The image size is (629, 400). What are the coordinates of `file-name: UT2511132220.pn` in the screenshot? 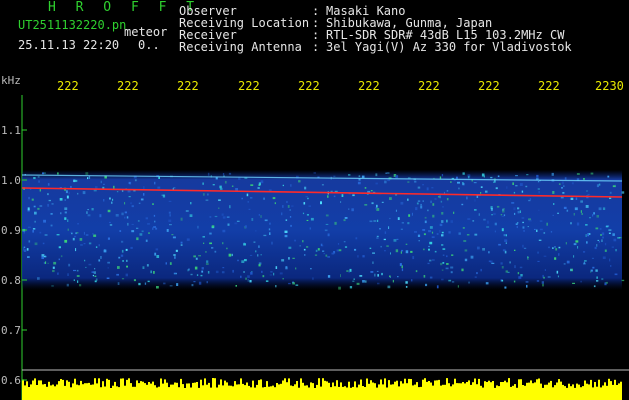 It's located at (72, 25).